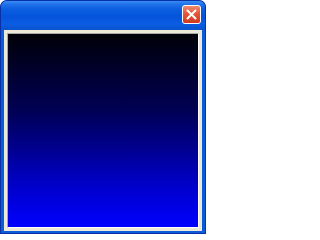 This screenshot has width=320, height=240. What do you see at coordinates (103, 15) in the screenshot?
I see `title-bar` at bounding box center [103, 15].